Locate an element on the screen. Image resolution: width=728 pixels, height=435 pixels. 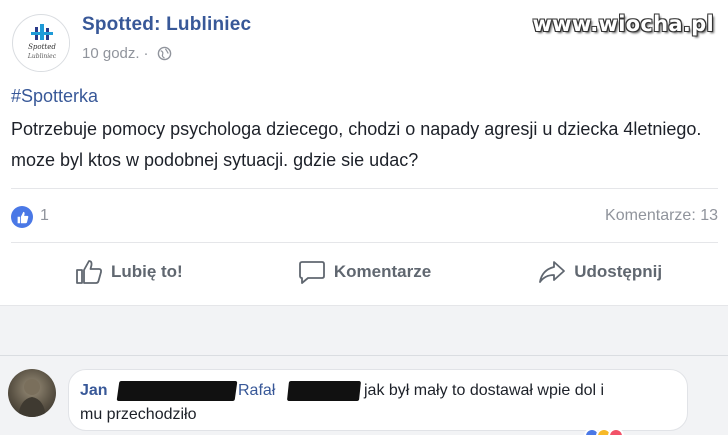
redacted-author-surname is located at coordinates (177, 391).